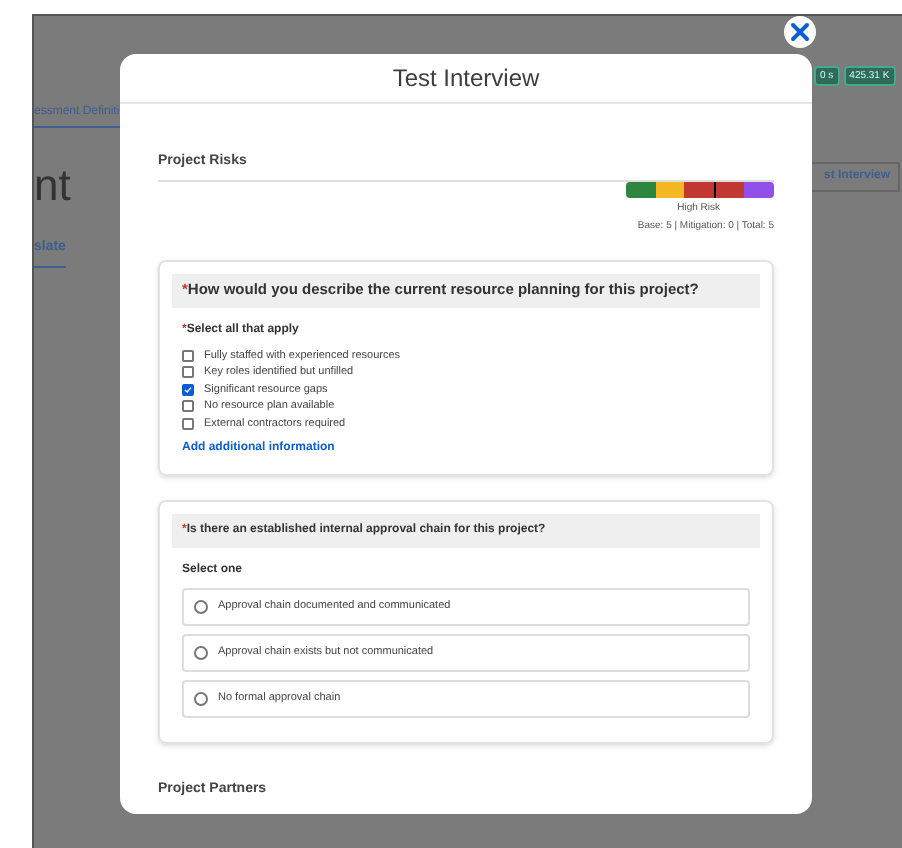 The height and width of the screenshot is (848, 902). What do you see at coordinates (52, 186) in the screenshot?
I see `page-heading: nt` at bounding box center [52, 186].